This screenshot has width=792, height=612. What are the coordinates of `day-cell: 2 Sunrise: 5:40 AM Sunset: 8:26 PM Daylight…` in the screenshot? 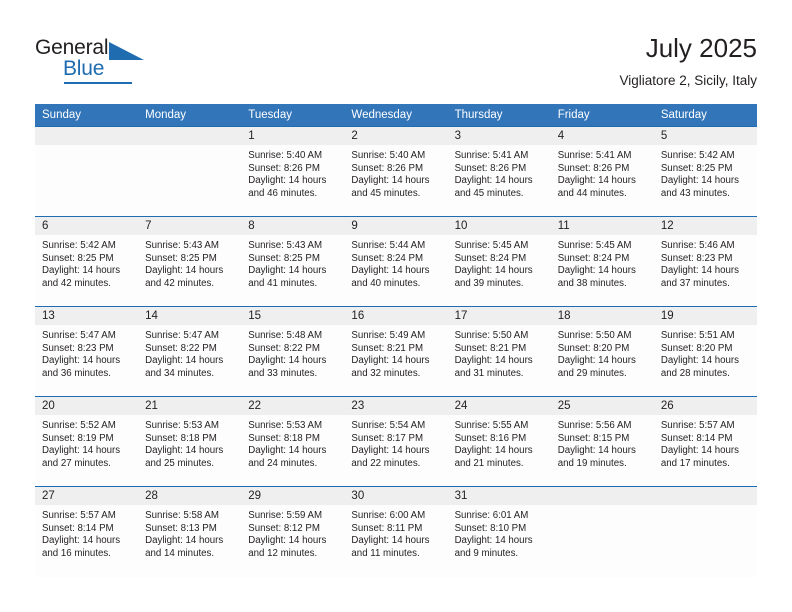 It's located at (396, 171).